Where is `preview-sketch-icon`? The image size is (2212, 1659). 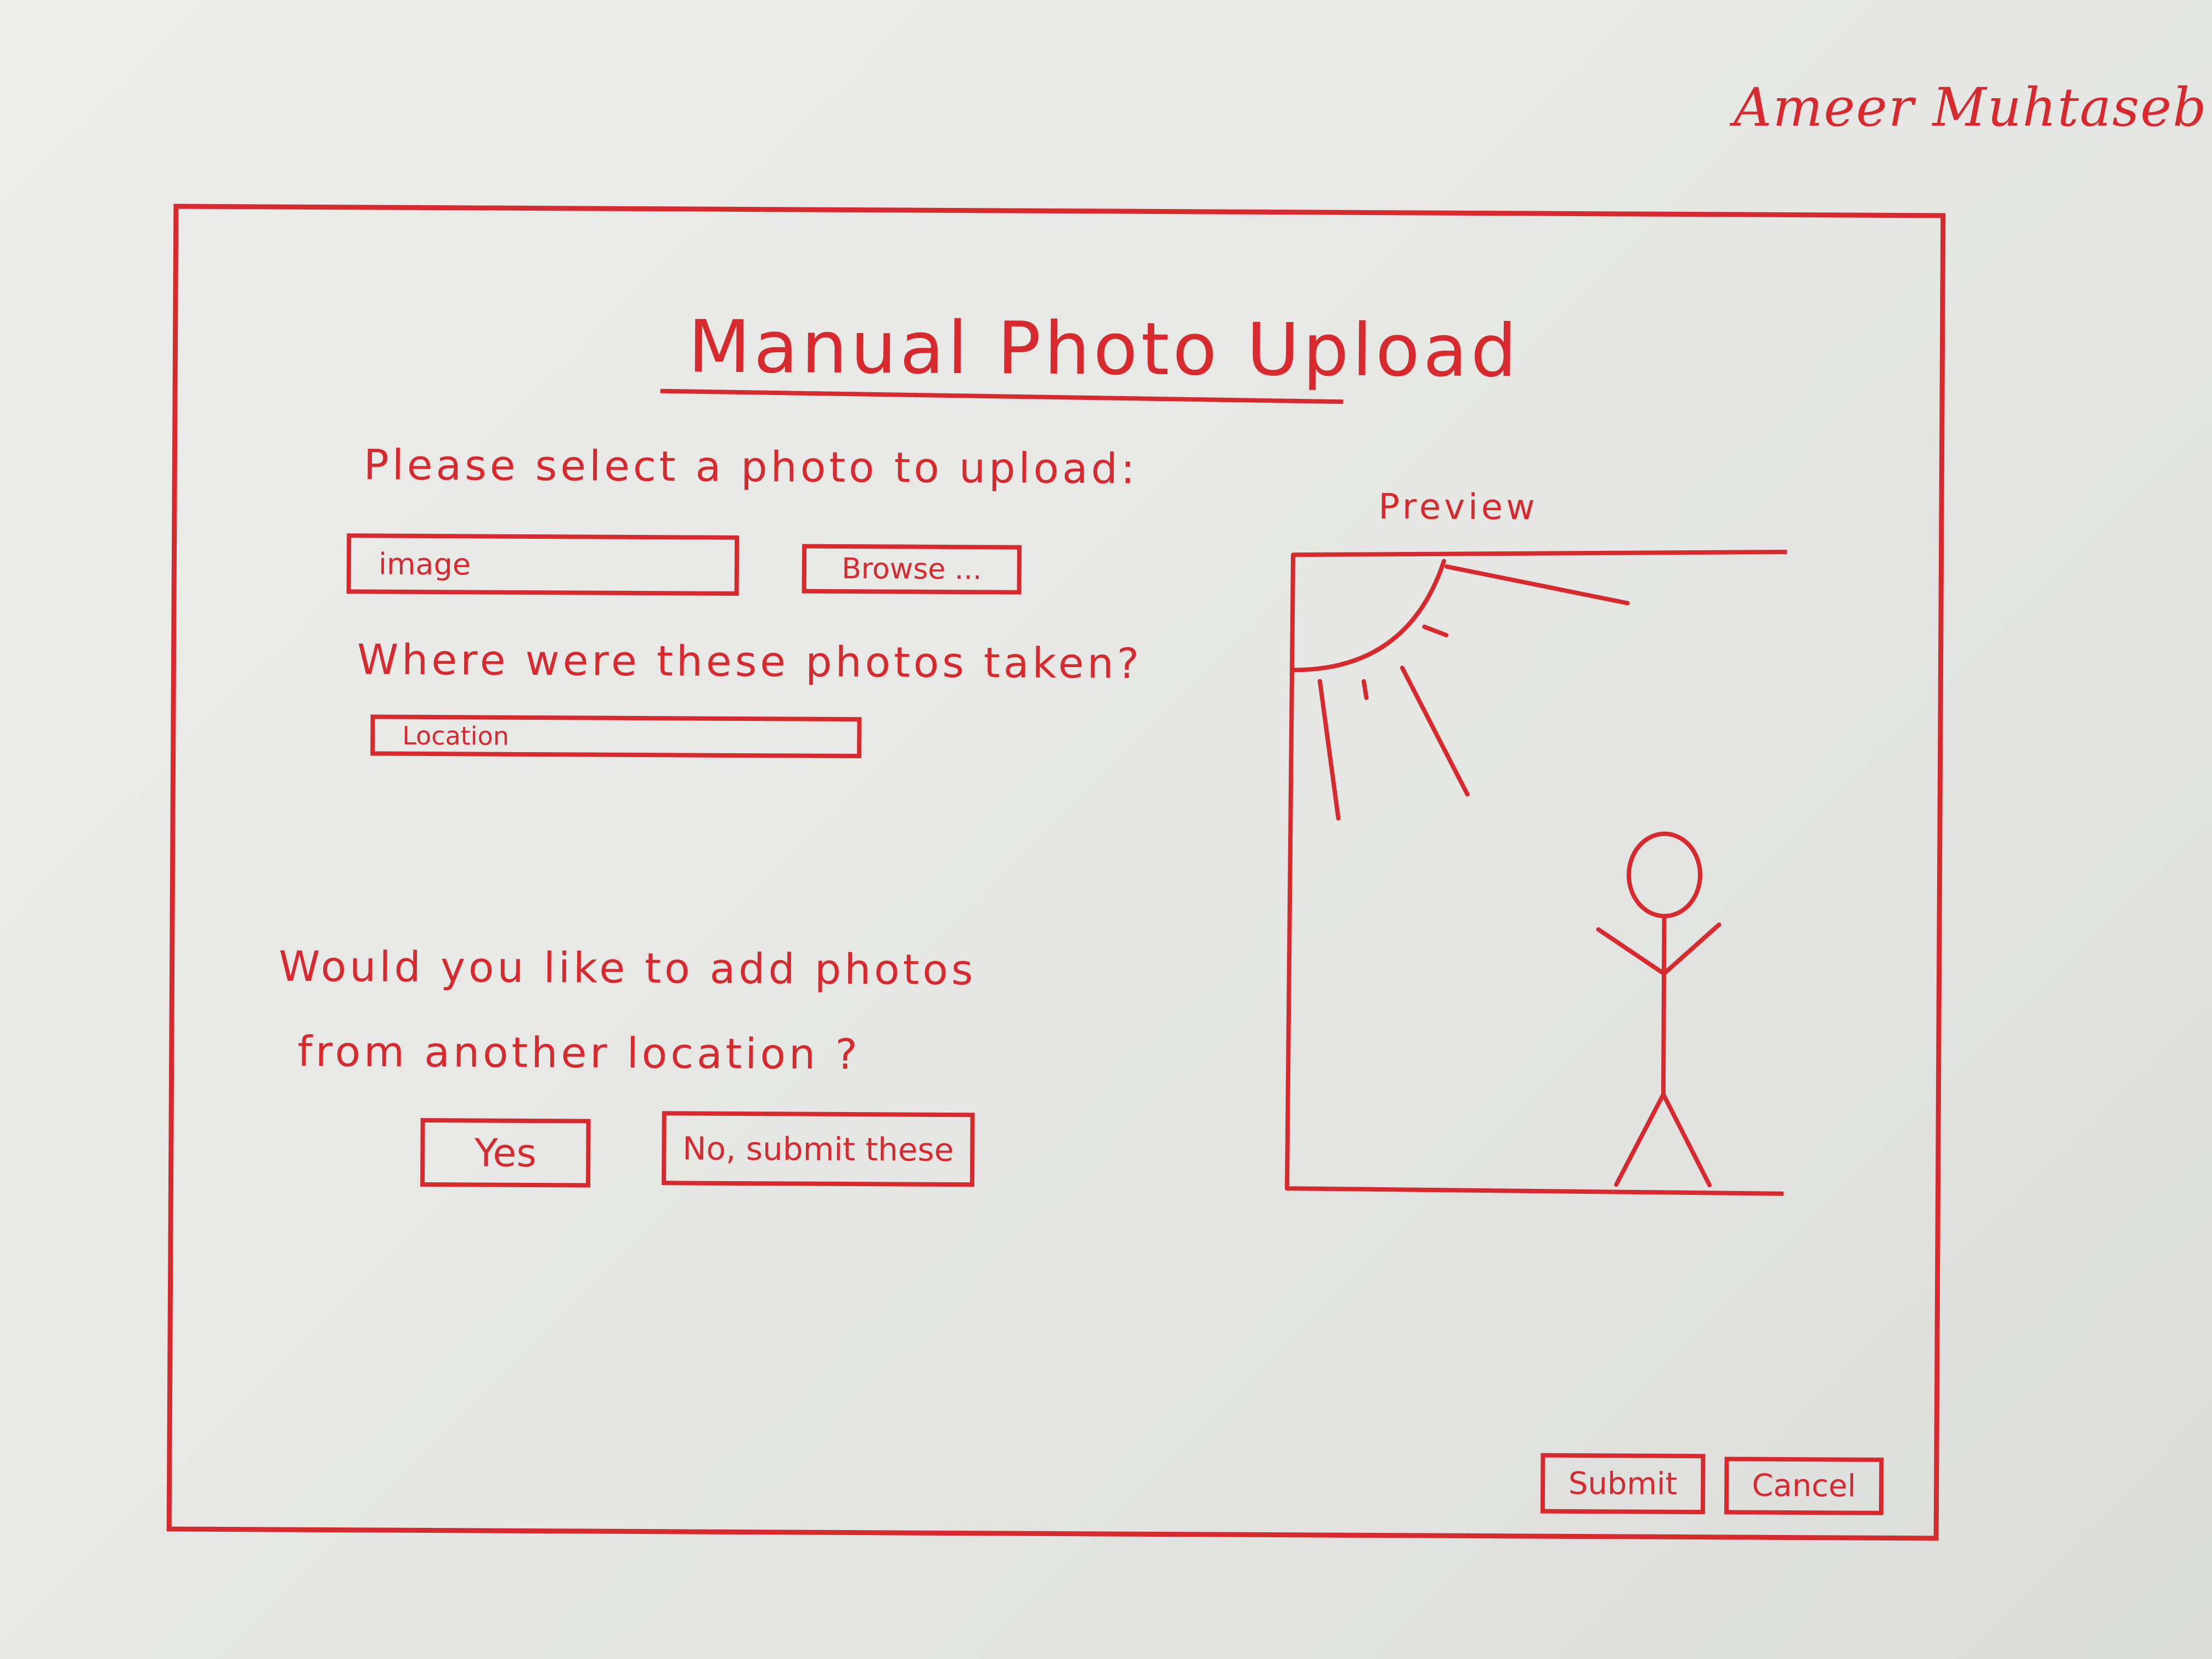
preview-sketch-icon is located at coordinates (1541, 873).